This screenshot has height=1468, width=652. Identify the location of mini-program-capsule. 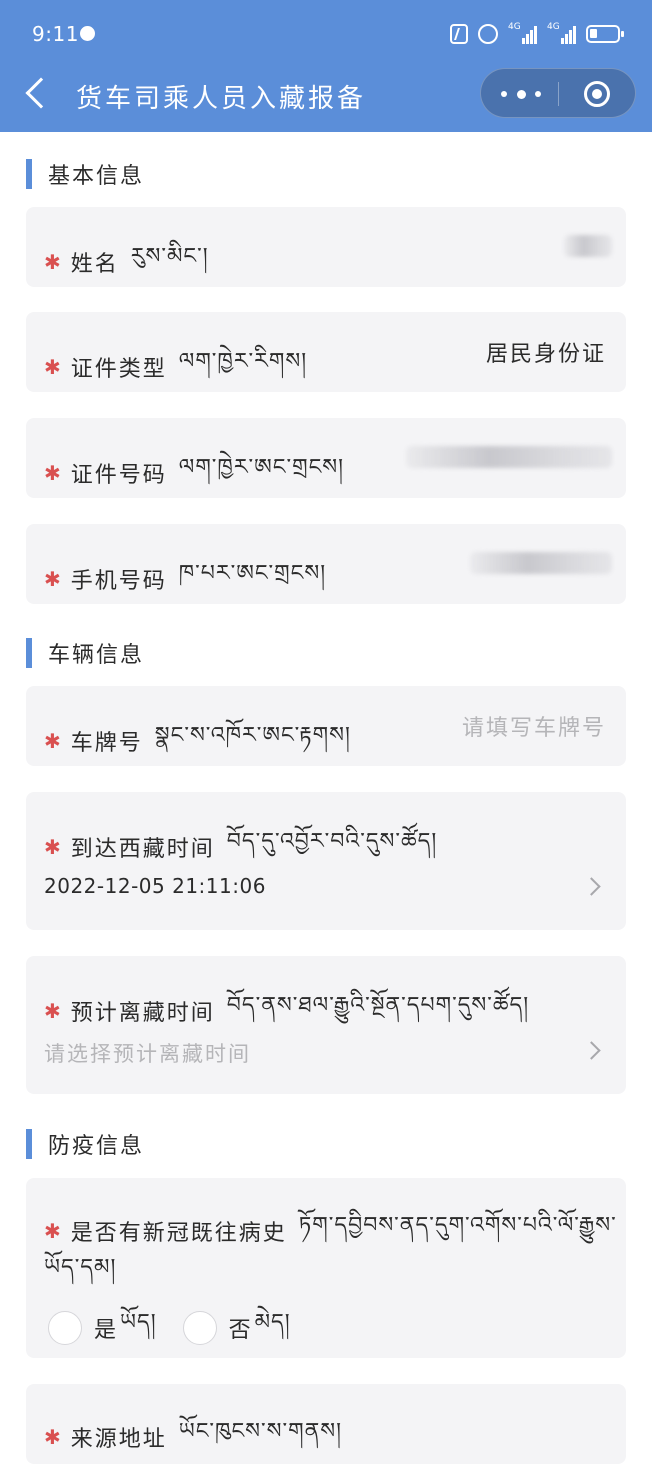
(558, 93).